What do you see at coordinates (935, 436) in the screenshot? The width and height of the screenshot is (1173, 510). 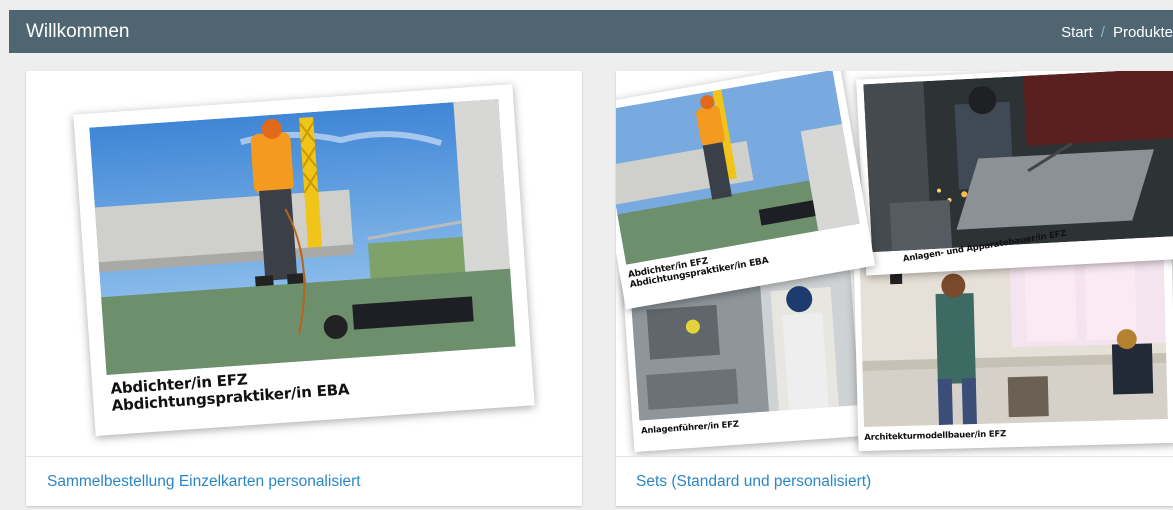 I see `photo-caption: Architekturmodellbauer/in EFZ` at bounding box center [935, 436].